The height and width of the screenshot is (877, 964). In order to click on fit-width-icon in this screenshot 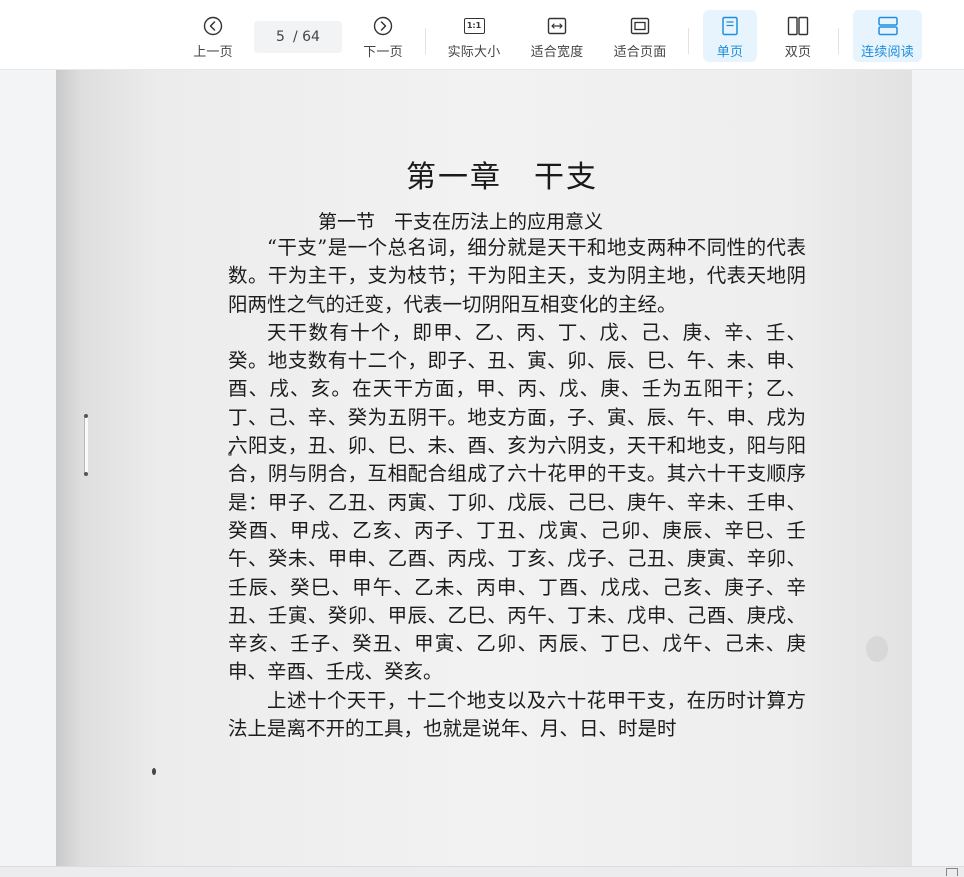, I will do `click(557, 26)`.